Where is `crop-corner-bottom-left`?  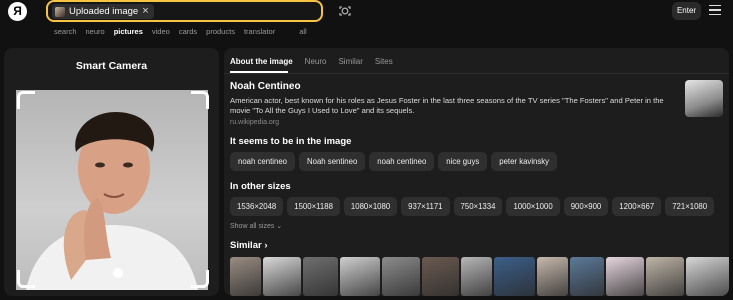 crop-corner-bottom-left is located at coordinates (26, 279).